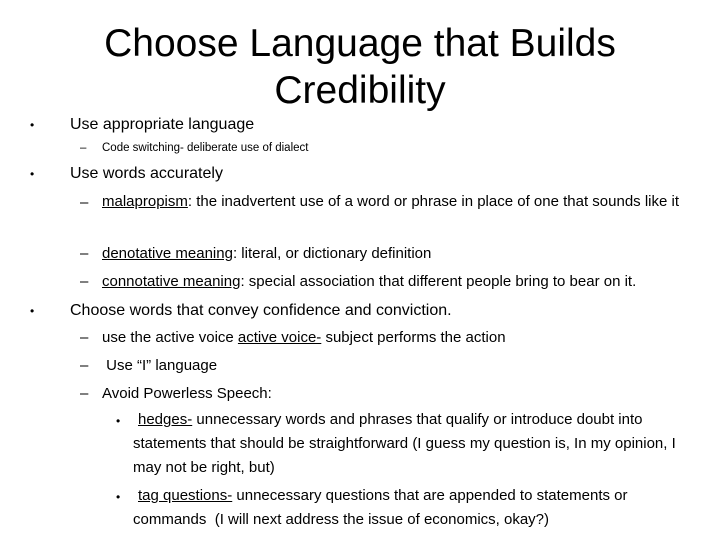 The image size is (720, 540). Describe the element at coordinates (165, 419) in the screenshot. I see `term: hedges-` at that location.